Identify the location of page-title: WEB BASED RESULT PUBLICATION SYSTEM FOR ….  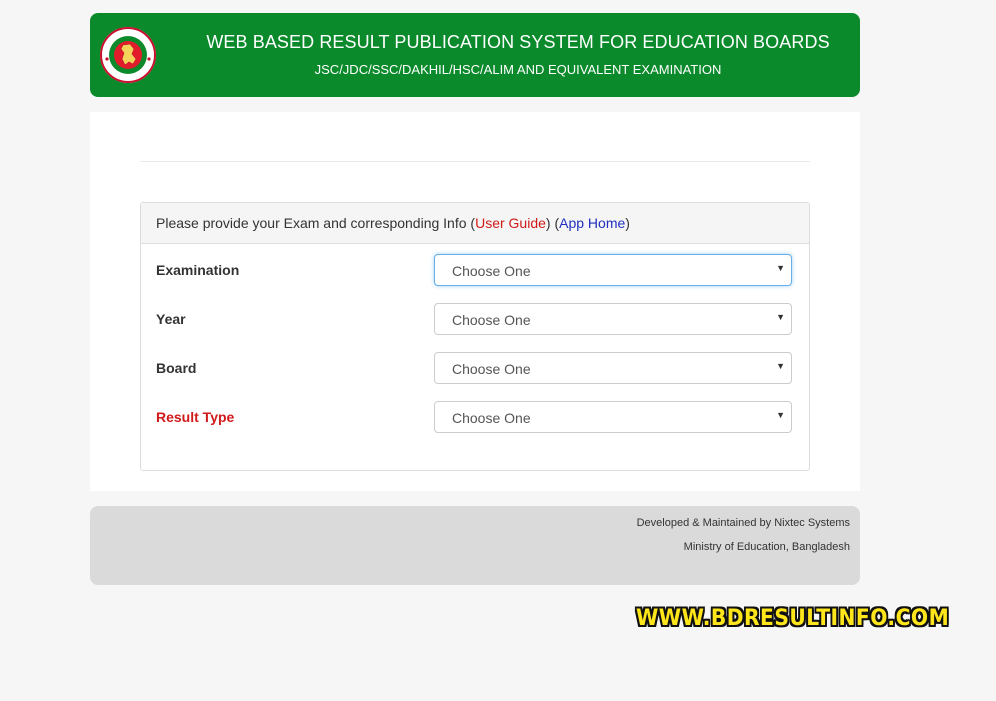
(518, 42).